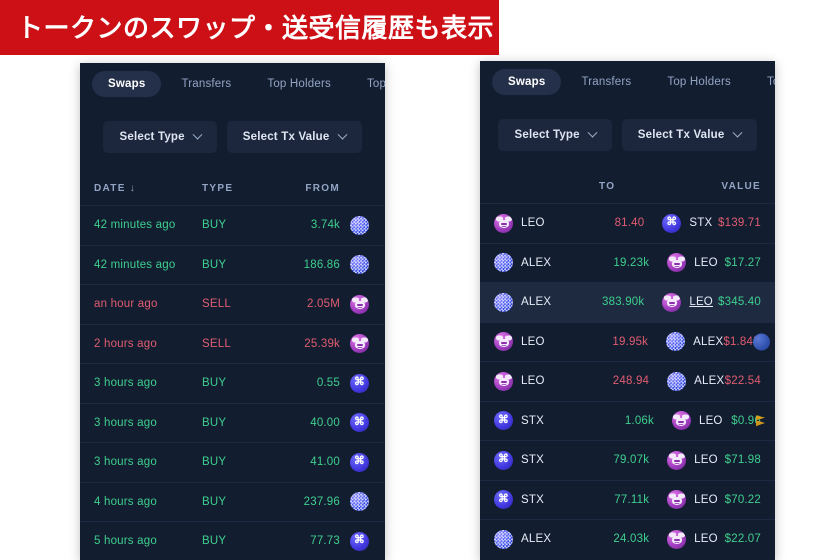 The height and width of the screenshot is (560, 840). What do you see at coordinates (627, 420) in the screenshot?
I see `table-row: ⌘ STX 1.06k LEO $0.96` at bounding box center [627, 420].